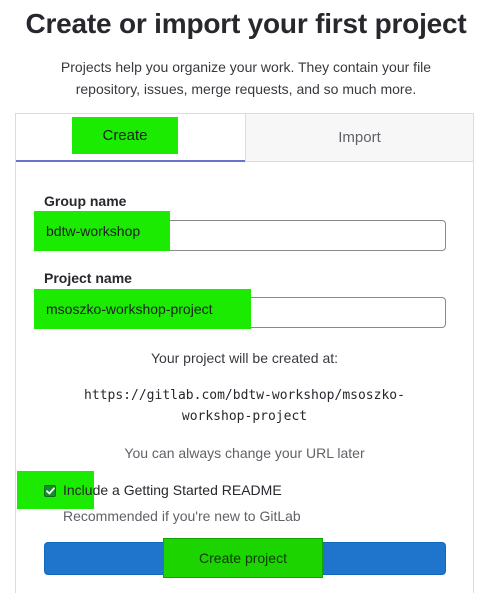  I want to click on create-project-button-label: Create project, so click(243, 558).